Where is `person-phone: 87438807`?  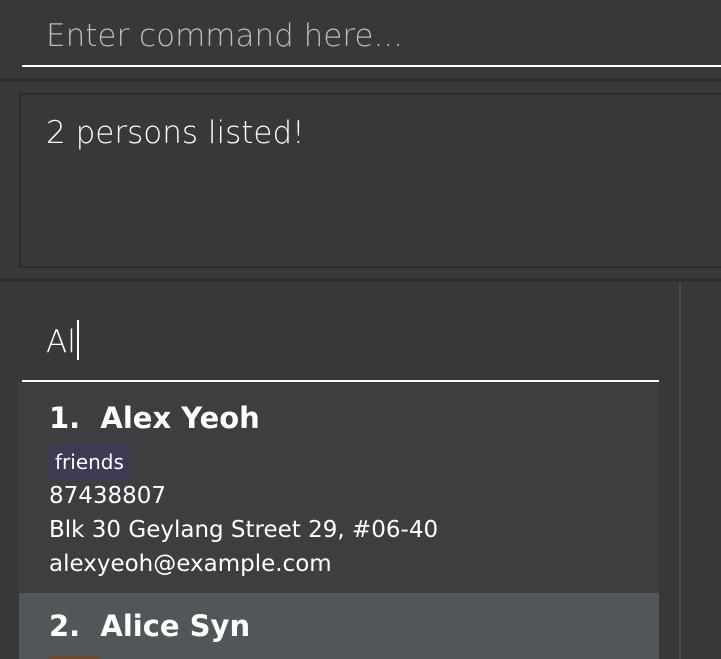 person-phone: 87438807 is located at coordinates (108, 496).